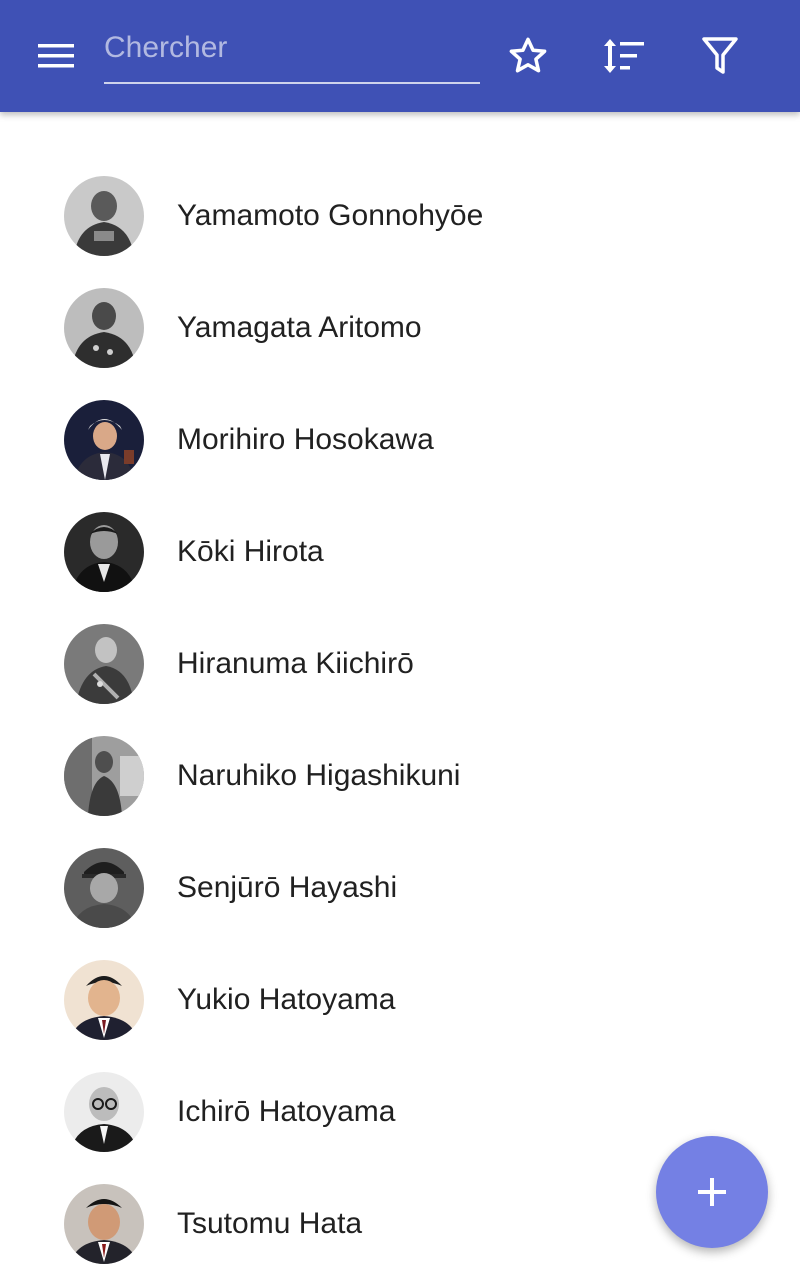 The height and width of the screenshot is (1280, 800). I want to click on hamburger-menu-icon, so click(56, 56).